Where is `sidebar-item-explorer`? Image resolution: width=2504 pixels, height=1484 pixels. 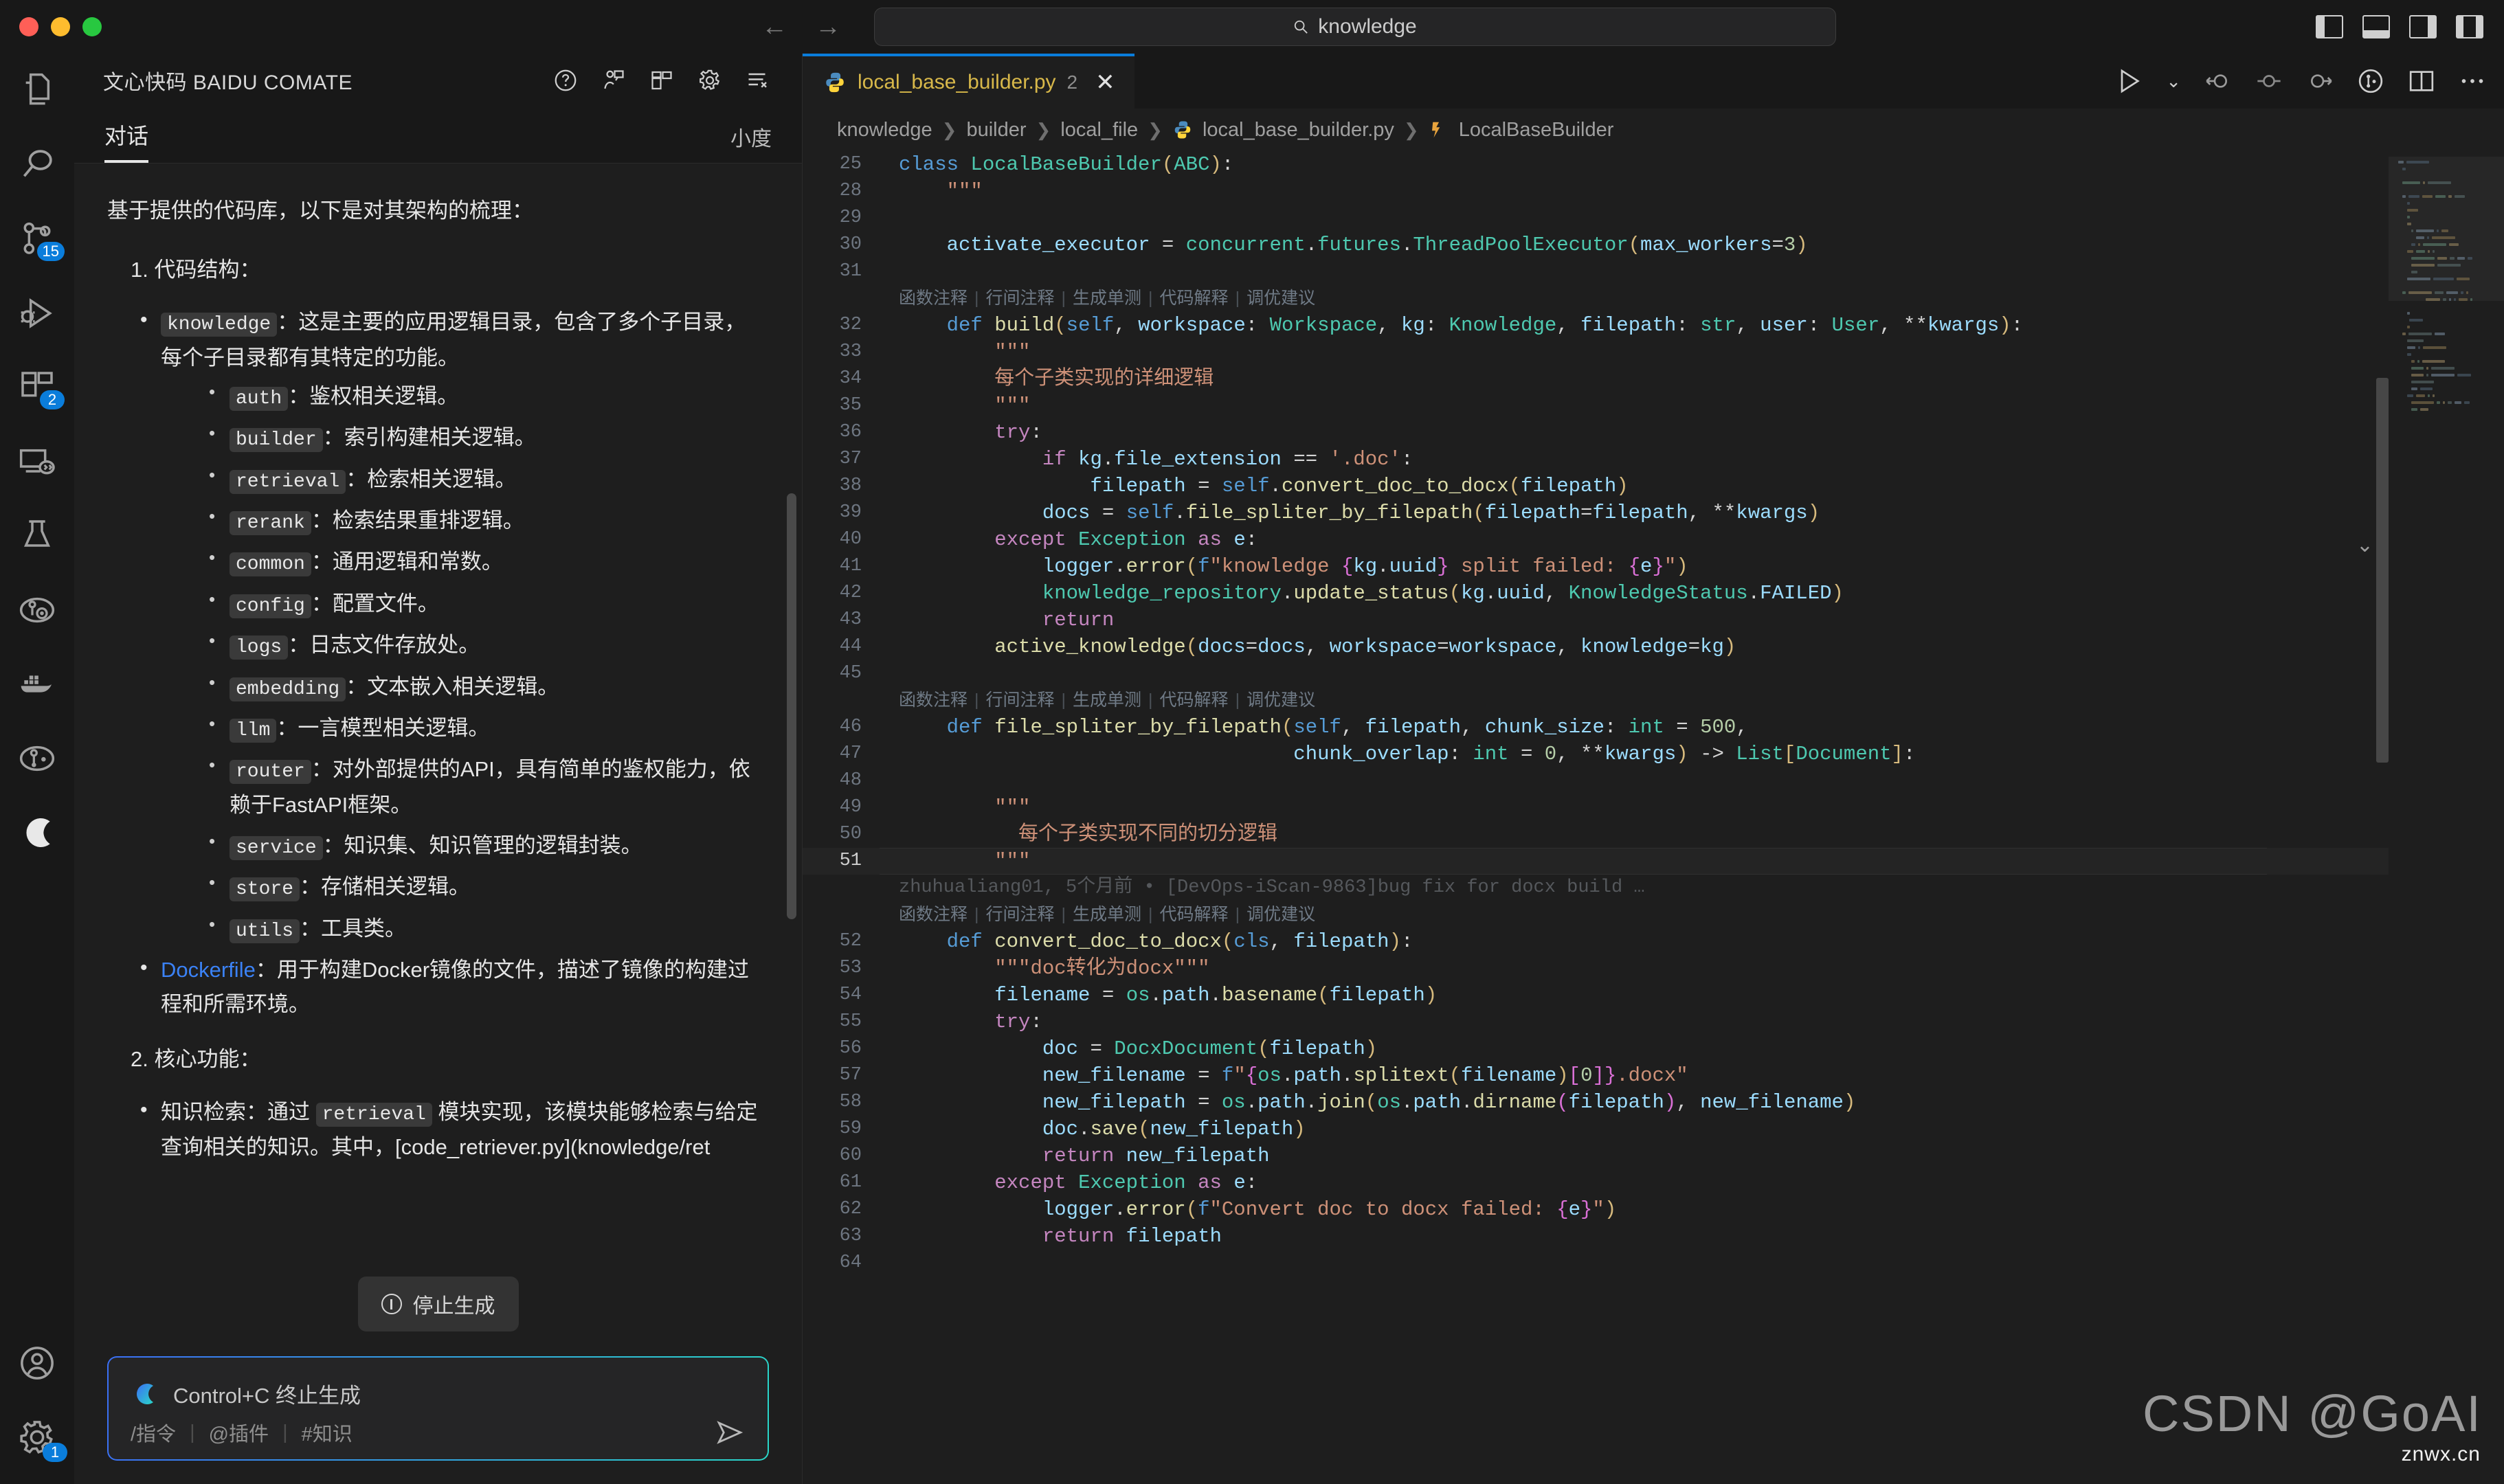 sidebar-item-explorer is located at coordinates (37, 91).